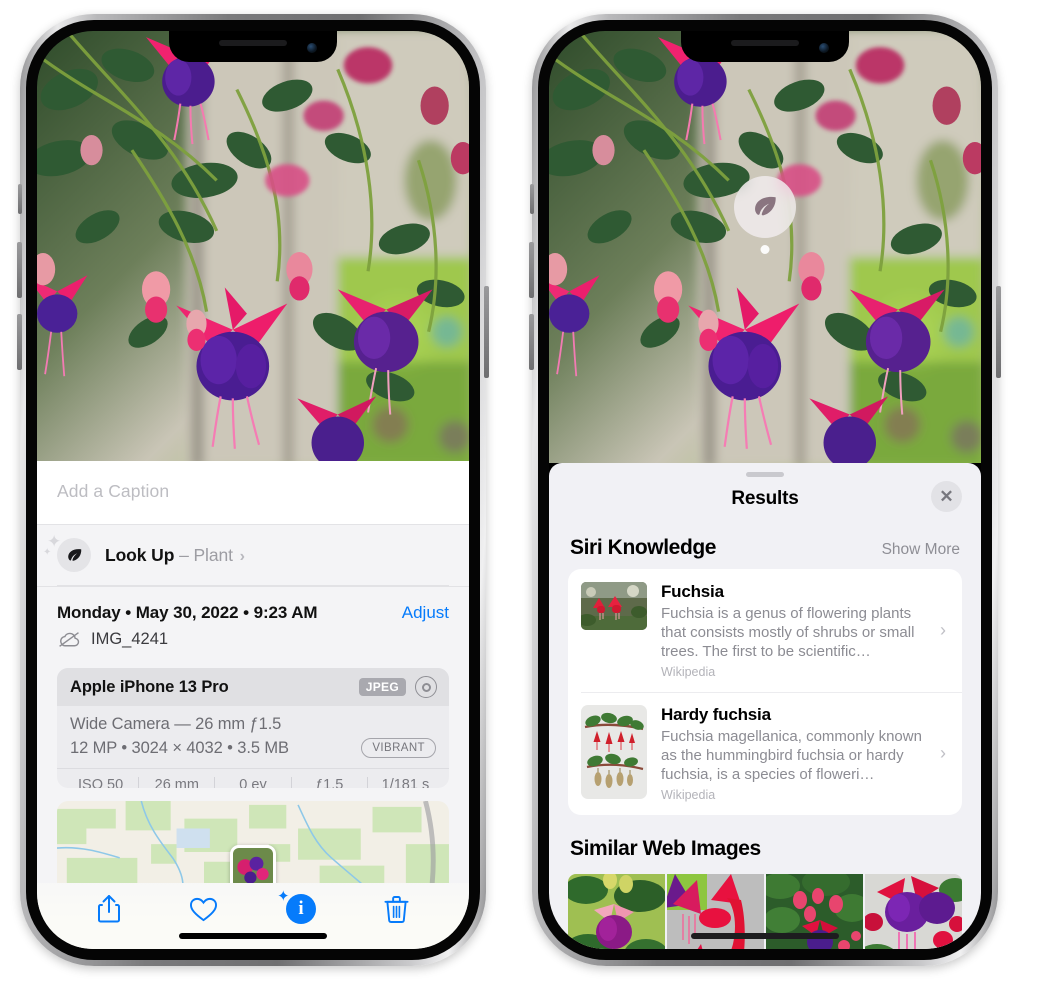  Describe the element at coordinates (765, 541) in the screenshot. I see `siri-knowledge-header: Siri Knowledge Show More` at that location.